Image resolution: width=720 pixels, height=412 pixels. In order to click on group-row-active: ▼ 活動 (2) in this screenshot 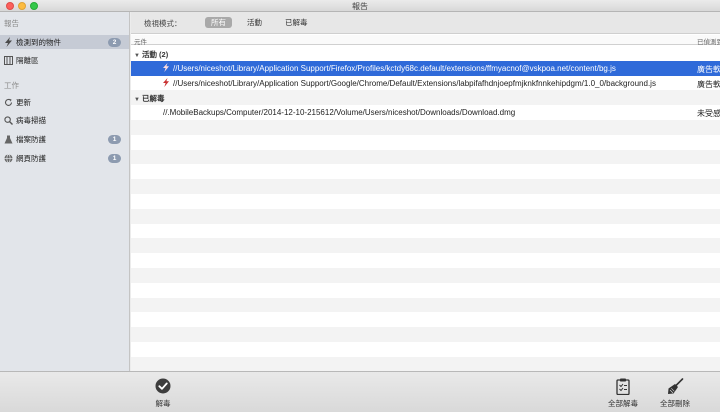, I will do `click(425, 53)`.